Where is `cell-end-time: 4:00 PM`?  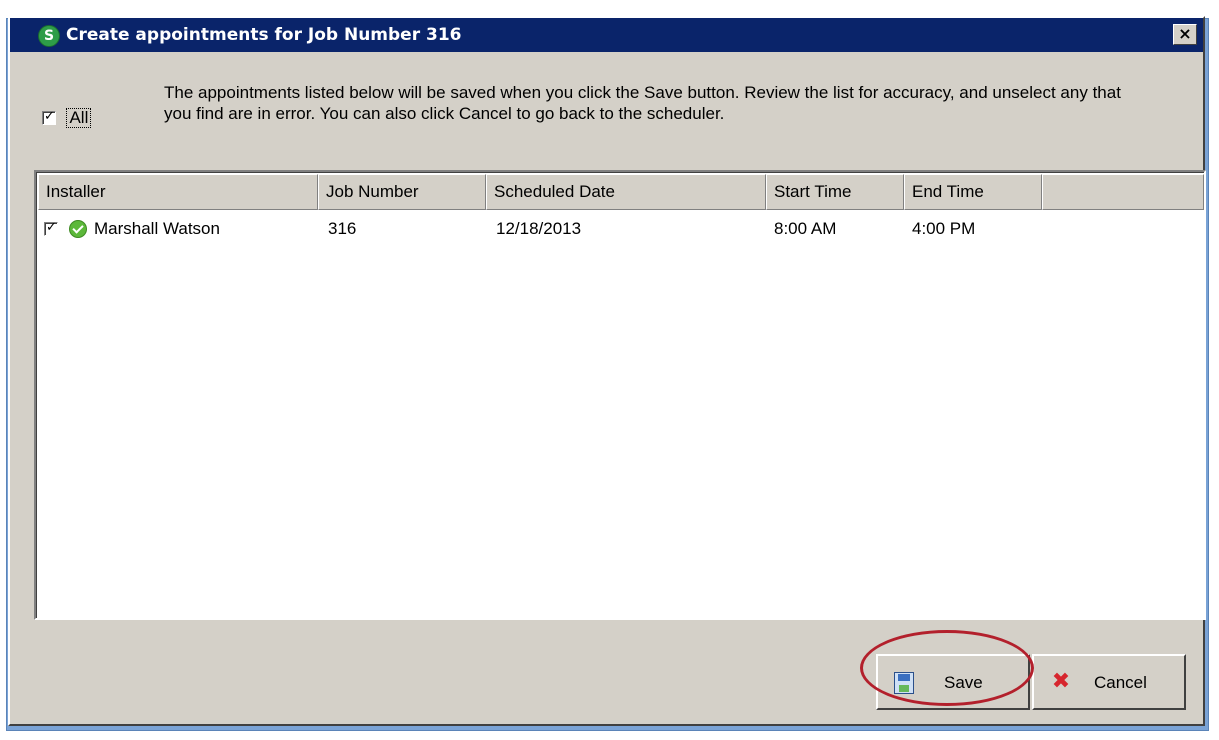
cell-end-time: 4:00 PM is located at coordinates (944, 228).